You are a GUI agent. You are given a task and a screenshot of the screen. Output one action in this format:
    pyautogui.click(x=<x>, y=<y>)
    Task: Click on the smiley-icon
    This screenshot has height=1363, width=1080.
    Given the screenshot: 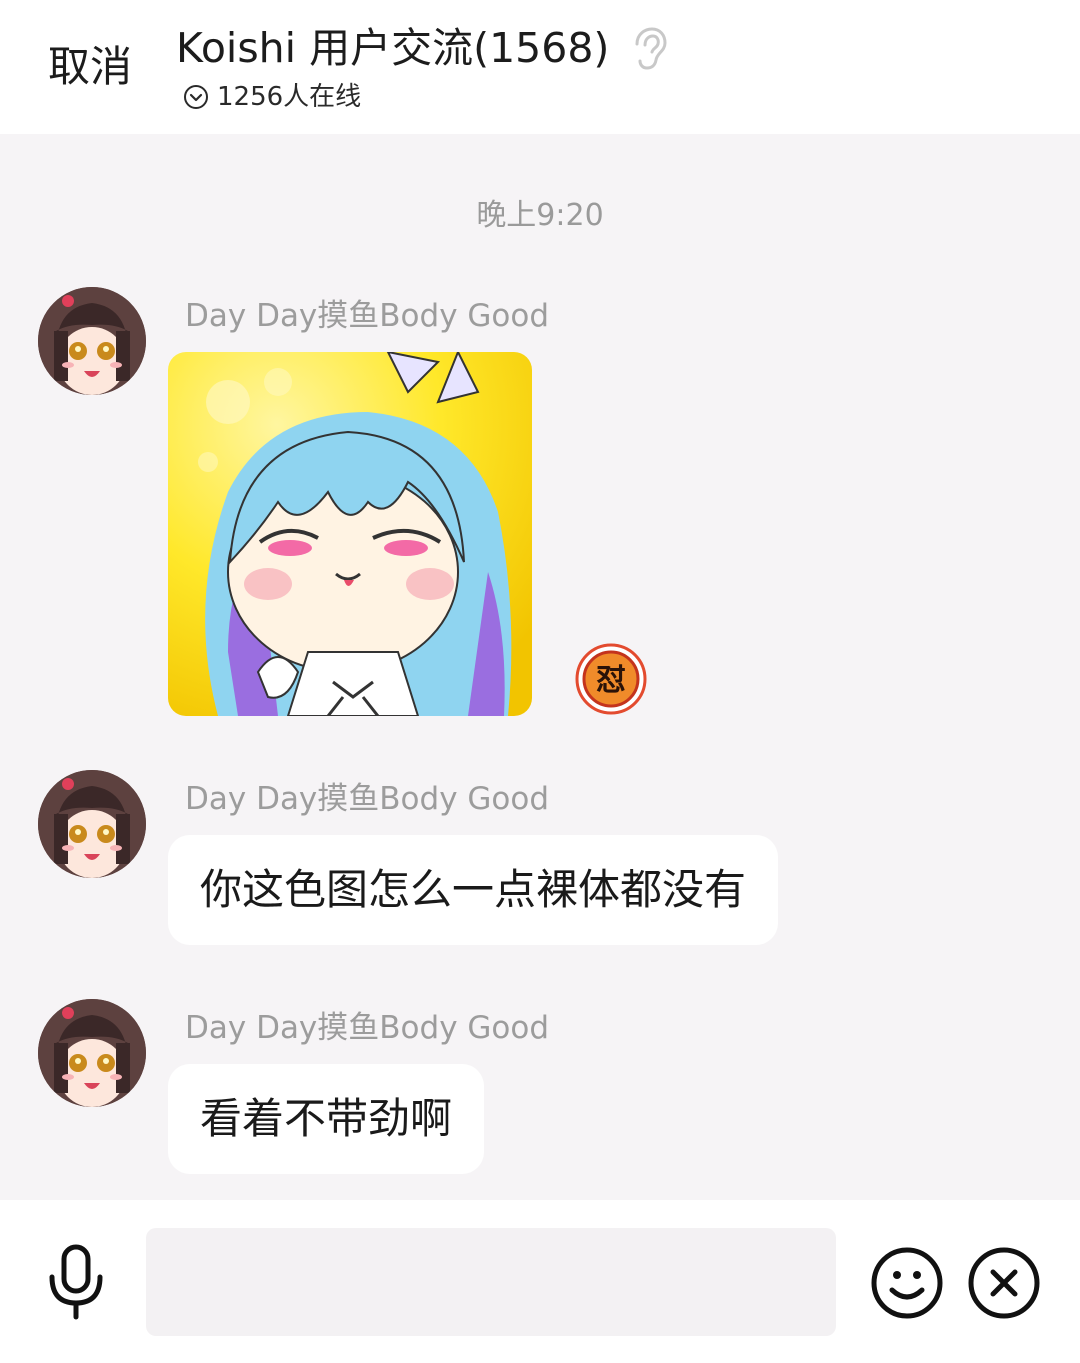 What is the action you would take?
    pyautogui.click(x=907, y=1283)
    